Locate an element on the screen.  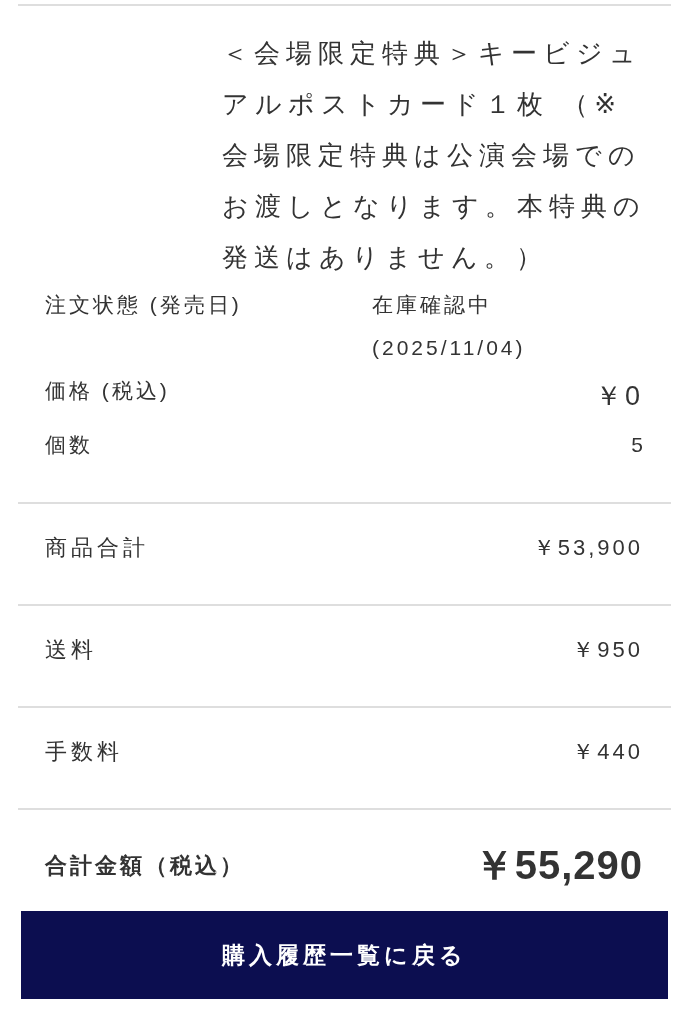
detail-label: 価格 (税込) is located at coordinates (107, 391).